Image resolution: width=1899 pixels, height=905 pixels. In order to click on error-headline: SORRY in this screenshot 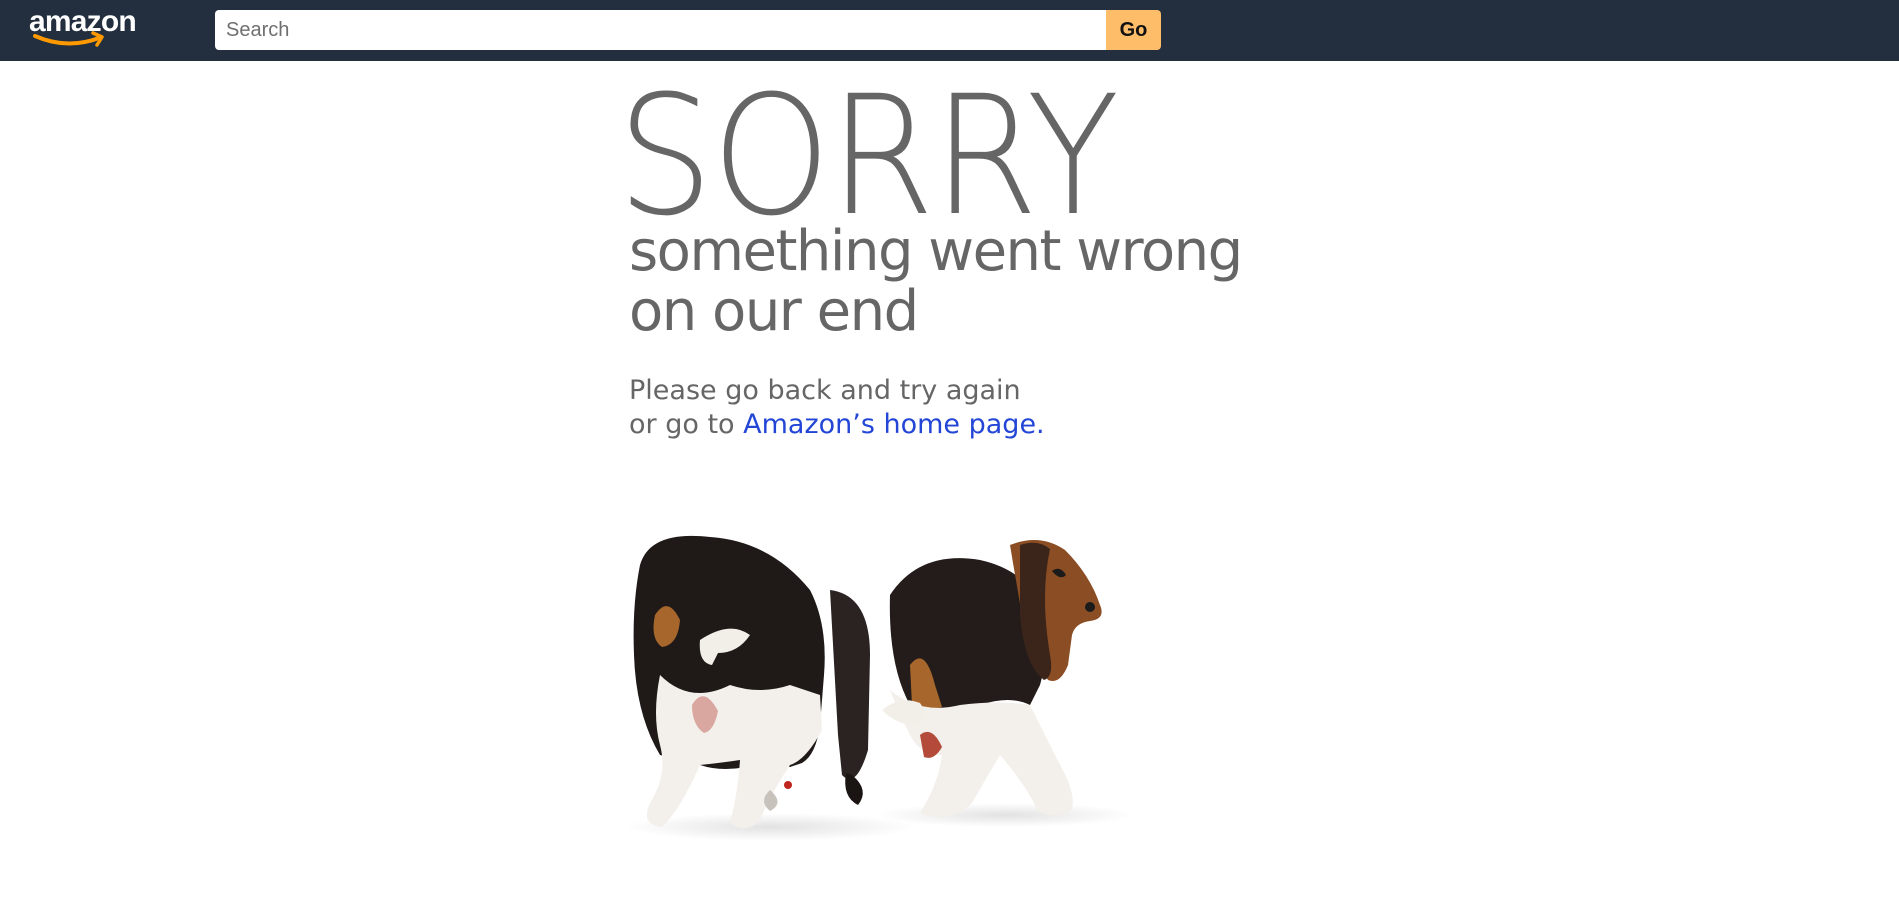, I will do `click(868, 156)`.